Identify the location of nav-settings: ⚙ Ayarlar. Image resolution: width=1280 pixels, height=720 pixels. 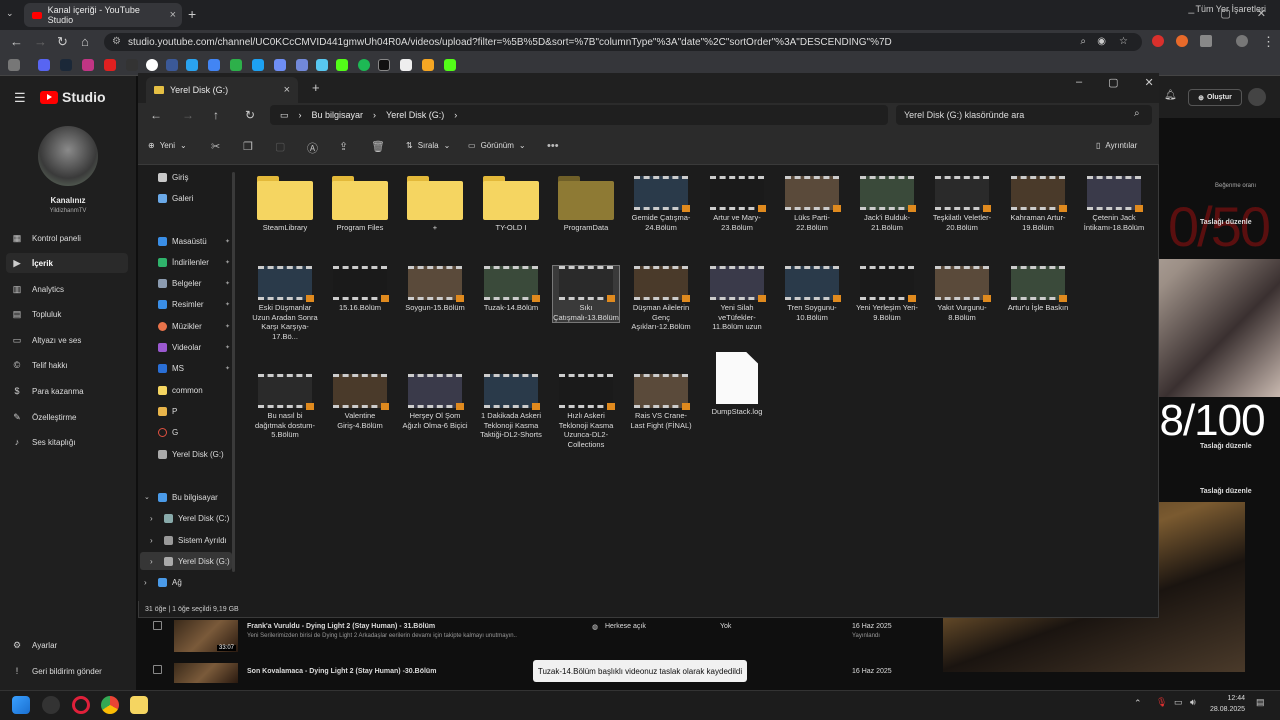
(70, 645).